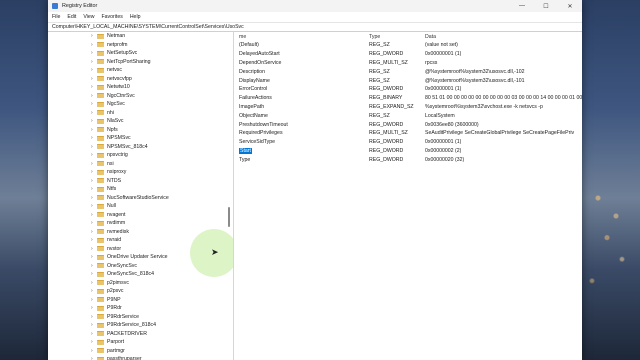  I want to click on value-name: ServiceSidType, so click(257, 142).